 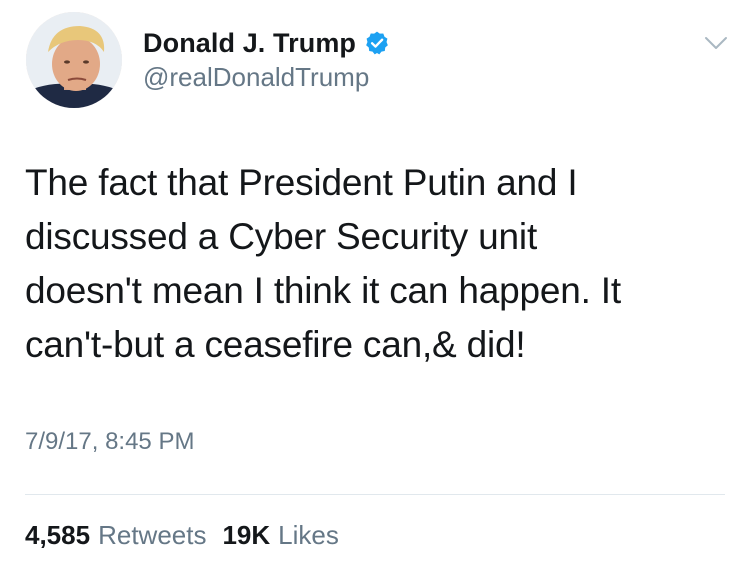 I want to click on tweet-text-line: discussed a Cyber Security unit, so click(x=281, y=236).